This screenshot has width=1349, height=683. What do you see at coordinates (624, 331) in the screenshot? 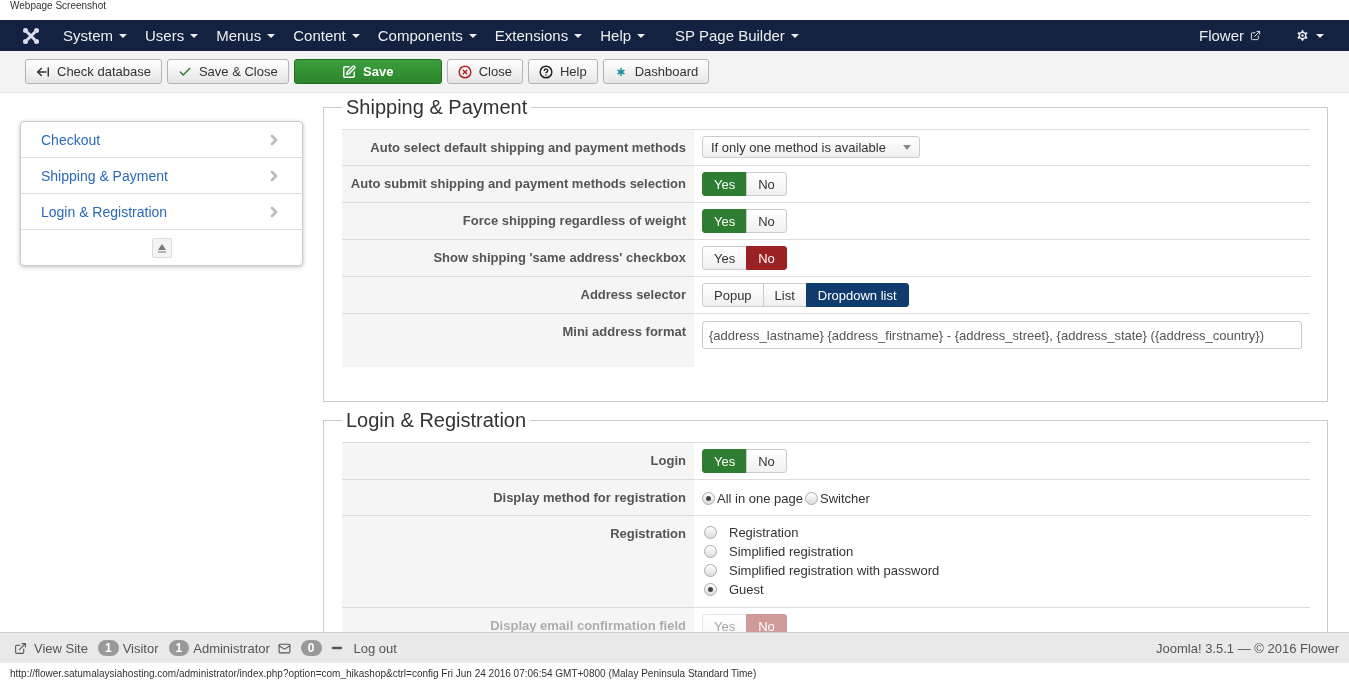
I see `field-label: Mini address format` at bounding box center [624, 331].